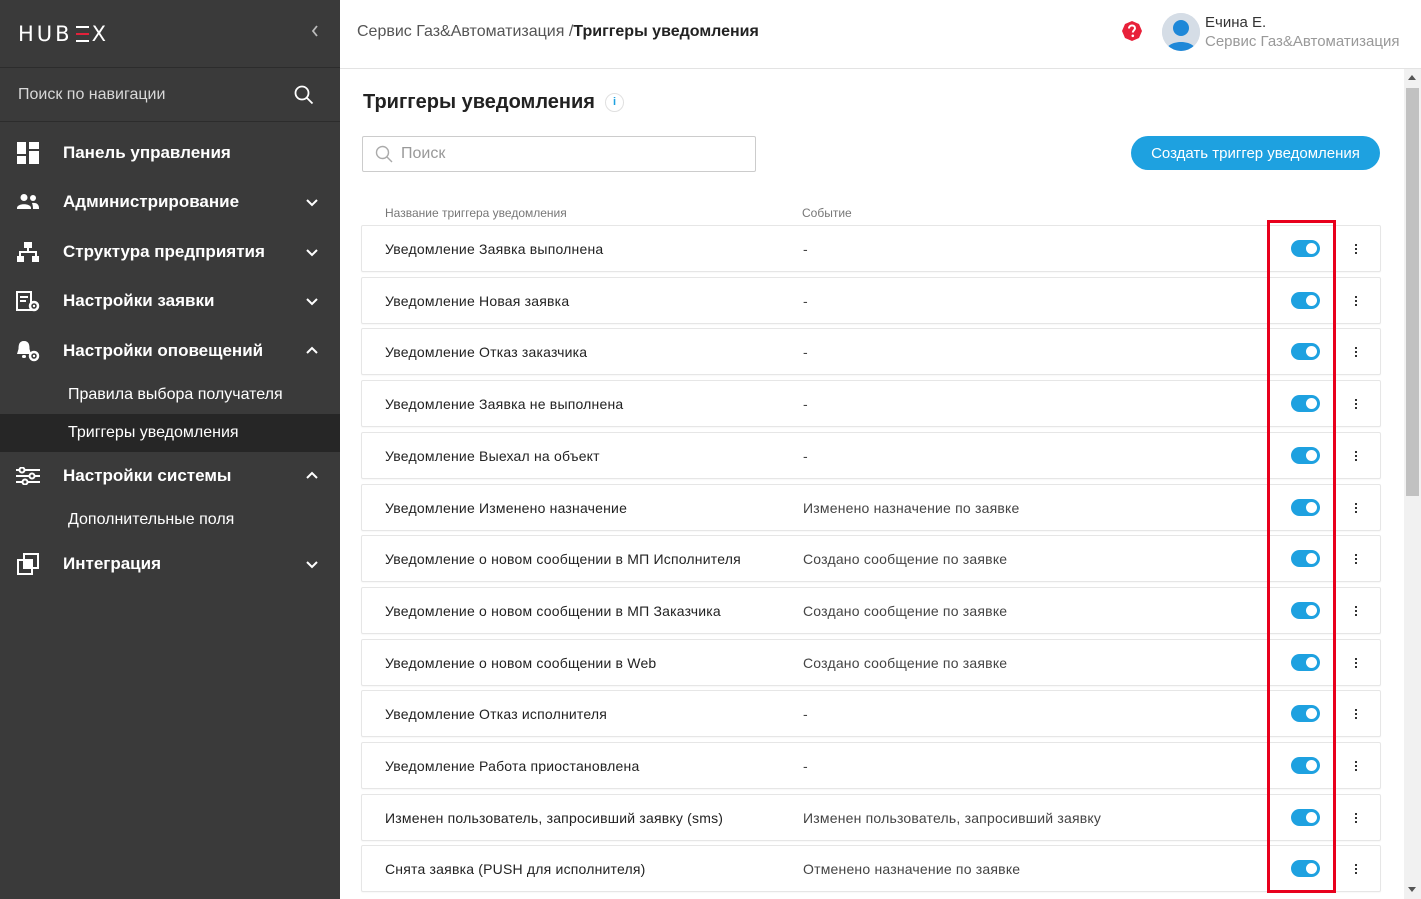  Describe the element at coordinates (871, 714) in the screenshot. I see `table-row: Уведомление Отказ исполнителя -` at that location.